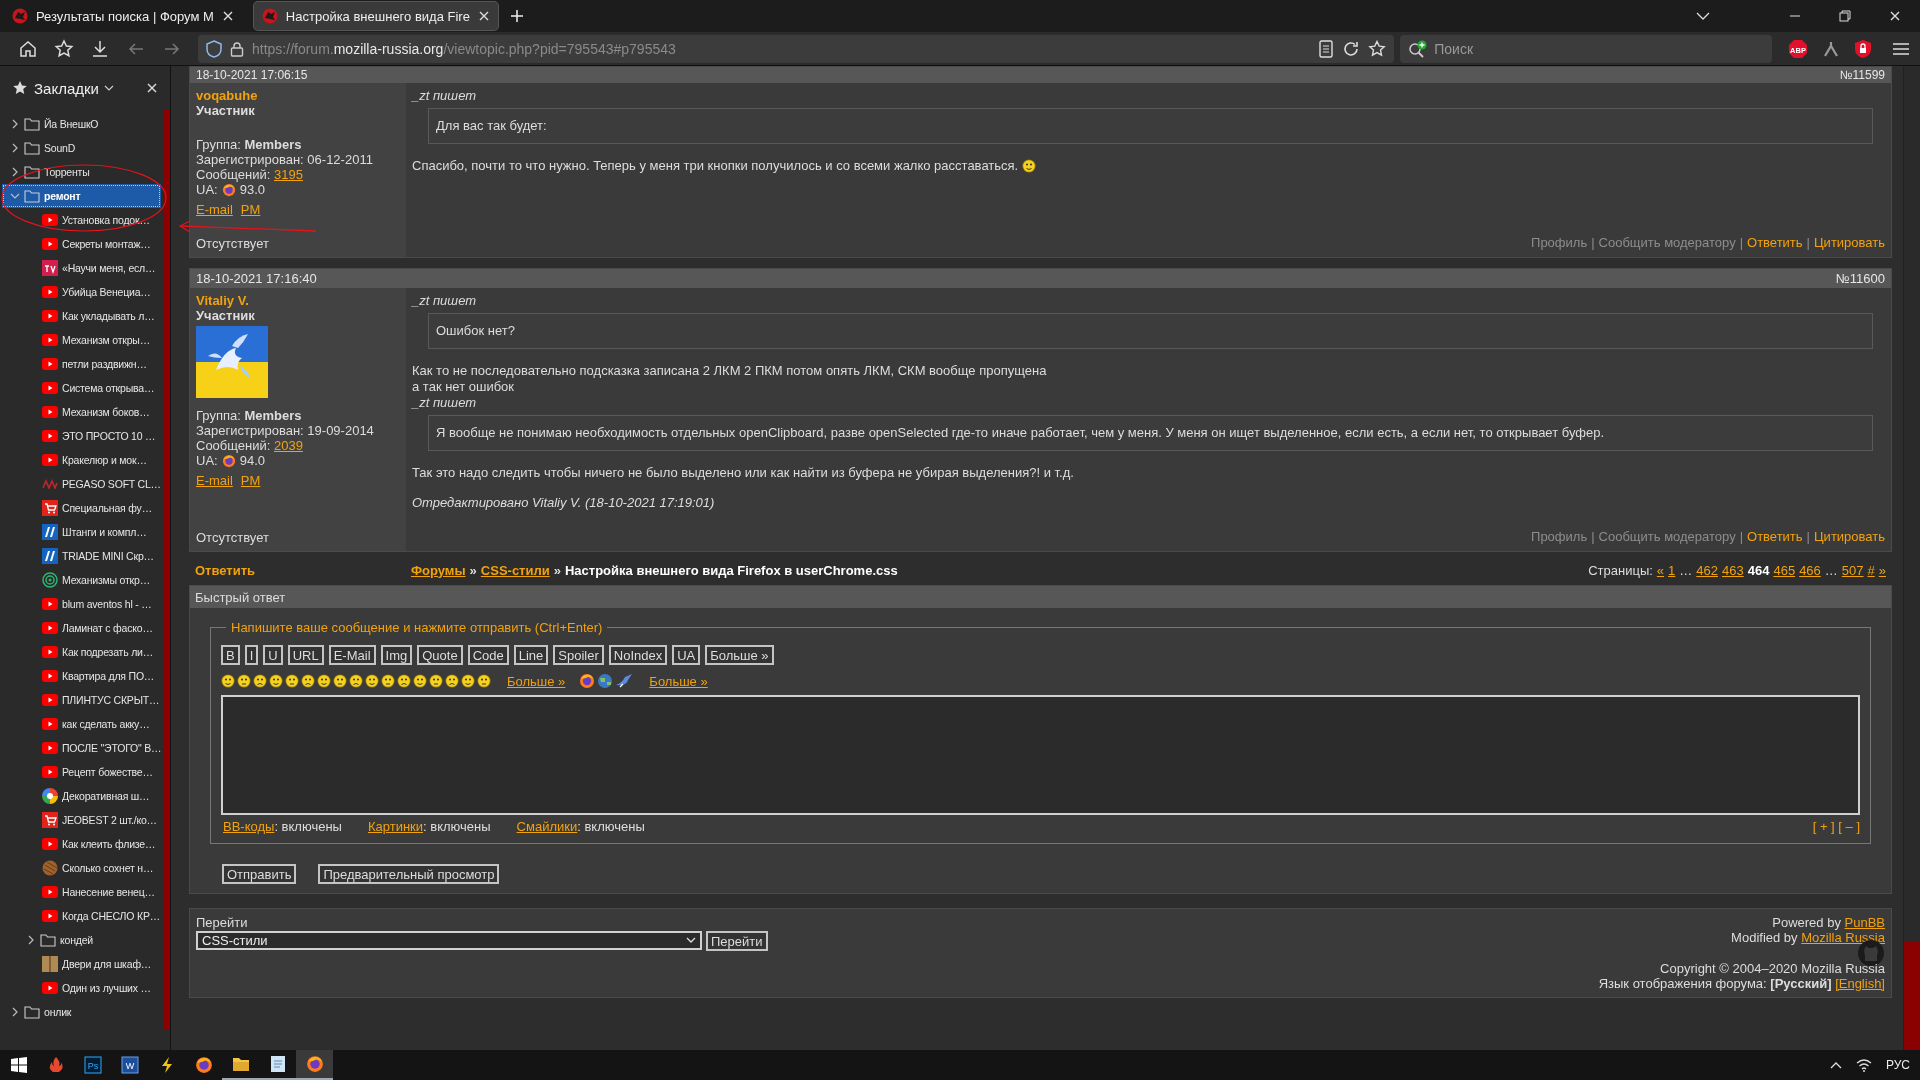 The height and width of the screenshot is (1080, 1920). Describe the element at coordinates (375, 16) in the screenshot. I see `browser-tab: Настройка внешнего вида Fire` at that location.